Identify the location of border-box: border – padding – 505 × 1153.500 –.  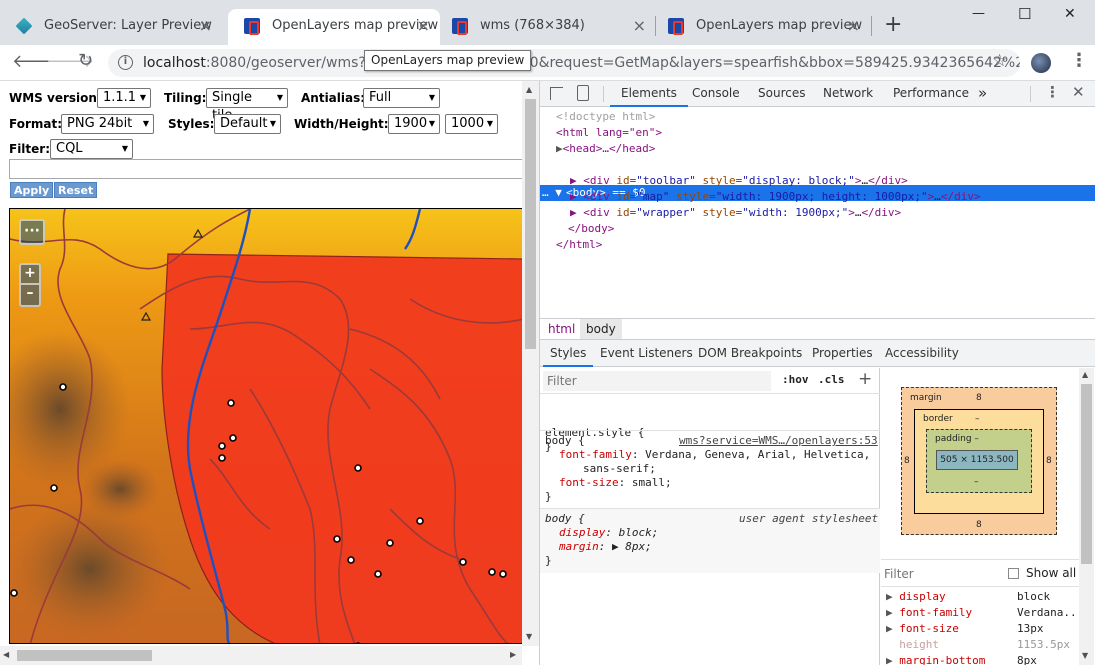
(979, 461).